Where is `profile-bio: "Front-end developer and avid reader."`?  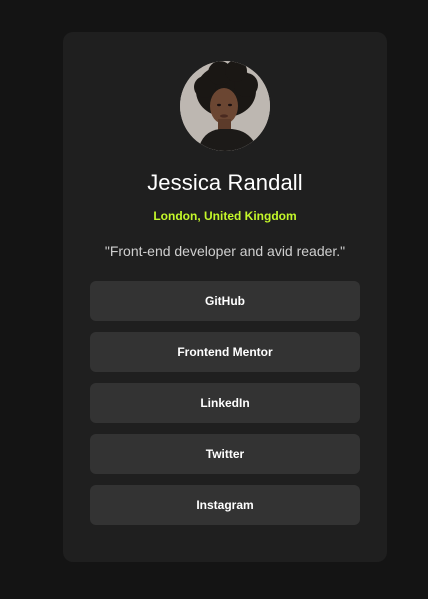
profile-bio: "Front-end developer and avid reader." is located at coordinates (225, 251).